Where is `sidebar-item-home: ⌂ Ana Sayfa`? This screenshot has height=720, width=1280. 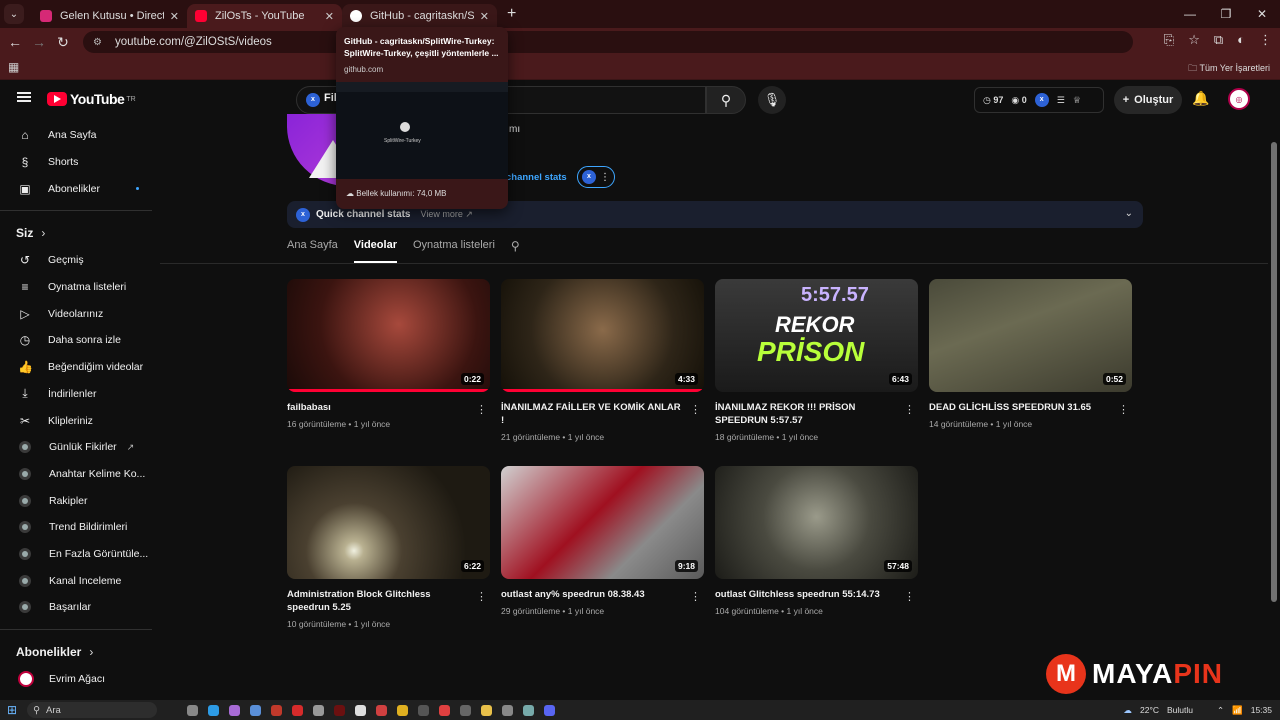
sidebar-item-home: ⌂ Ana Sayfa is located at coordinates (76, 135).